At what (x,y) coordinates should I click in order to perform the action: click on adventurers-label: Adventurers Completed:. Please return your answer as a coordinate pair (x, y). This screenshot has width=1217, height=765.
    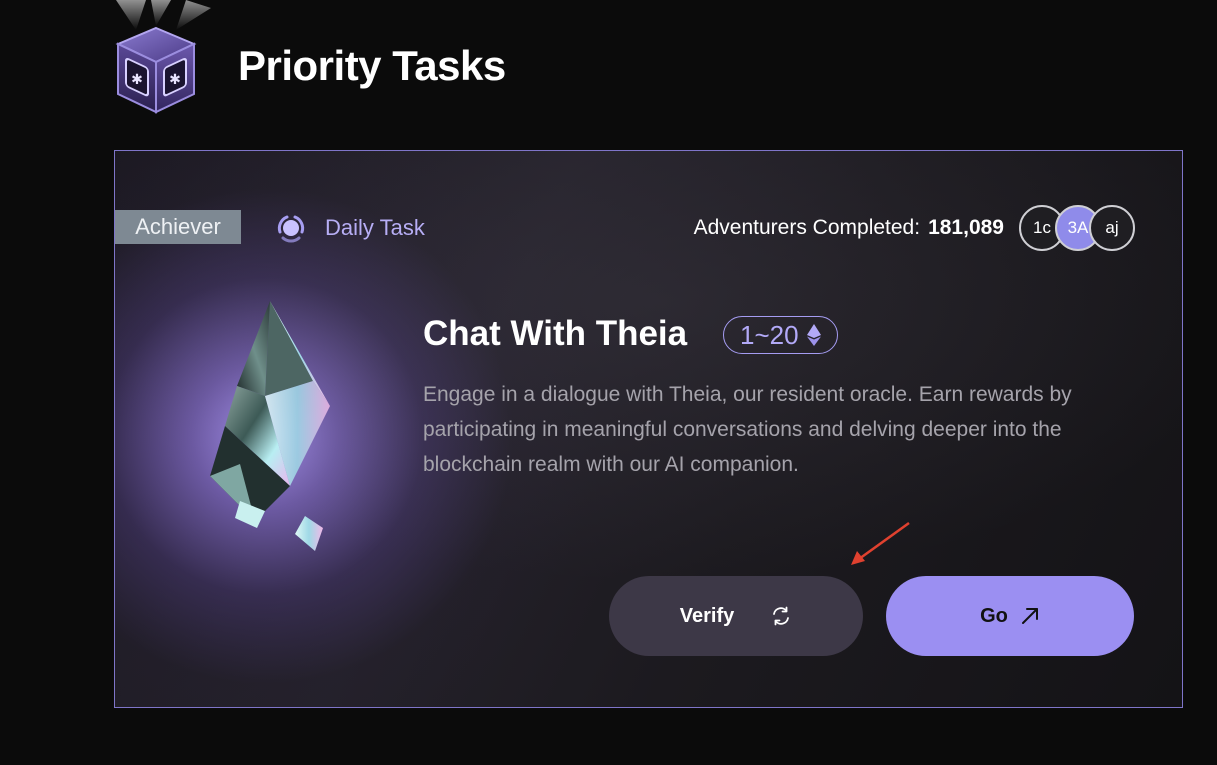
    Looking at the image, I should click on (807, 227).